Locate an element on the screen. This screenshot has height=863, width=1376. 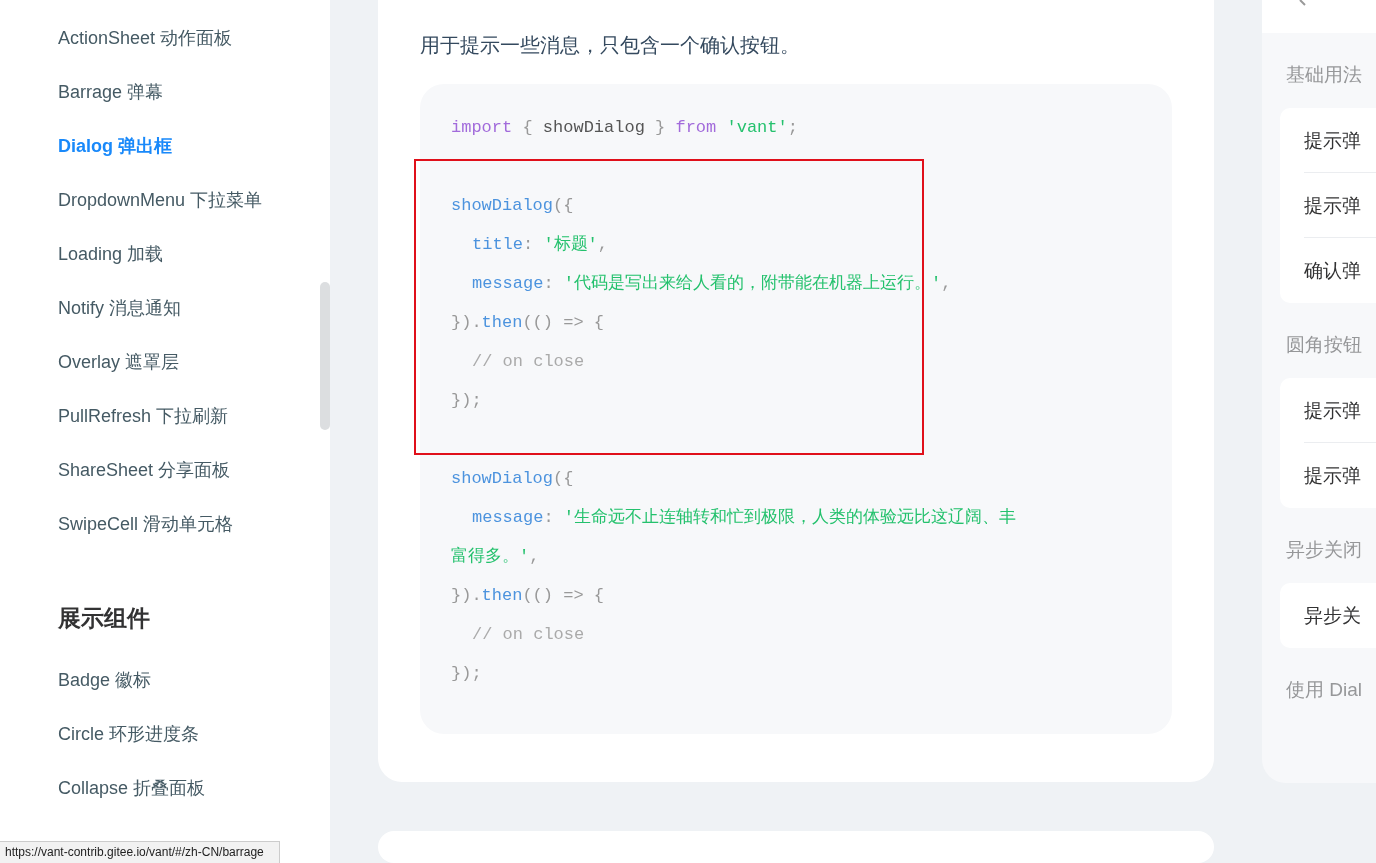
sidebar-item: ActionSheet 动作面板 is located at coordinates (145, 38).